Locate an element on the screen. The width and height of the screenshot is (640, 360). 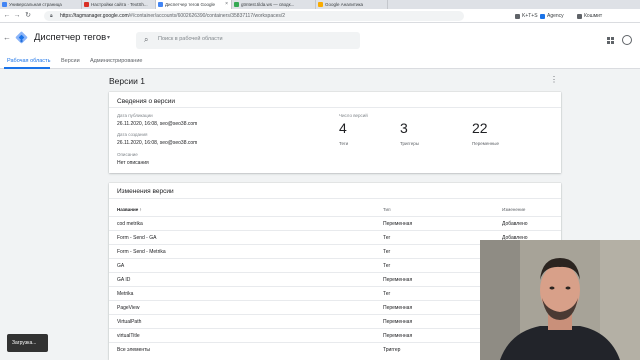
webcam-overlay is located at coordinates (560, 300).